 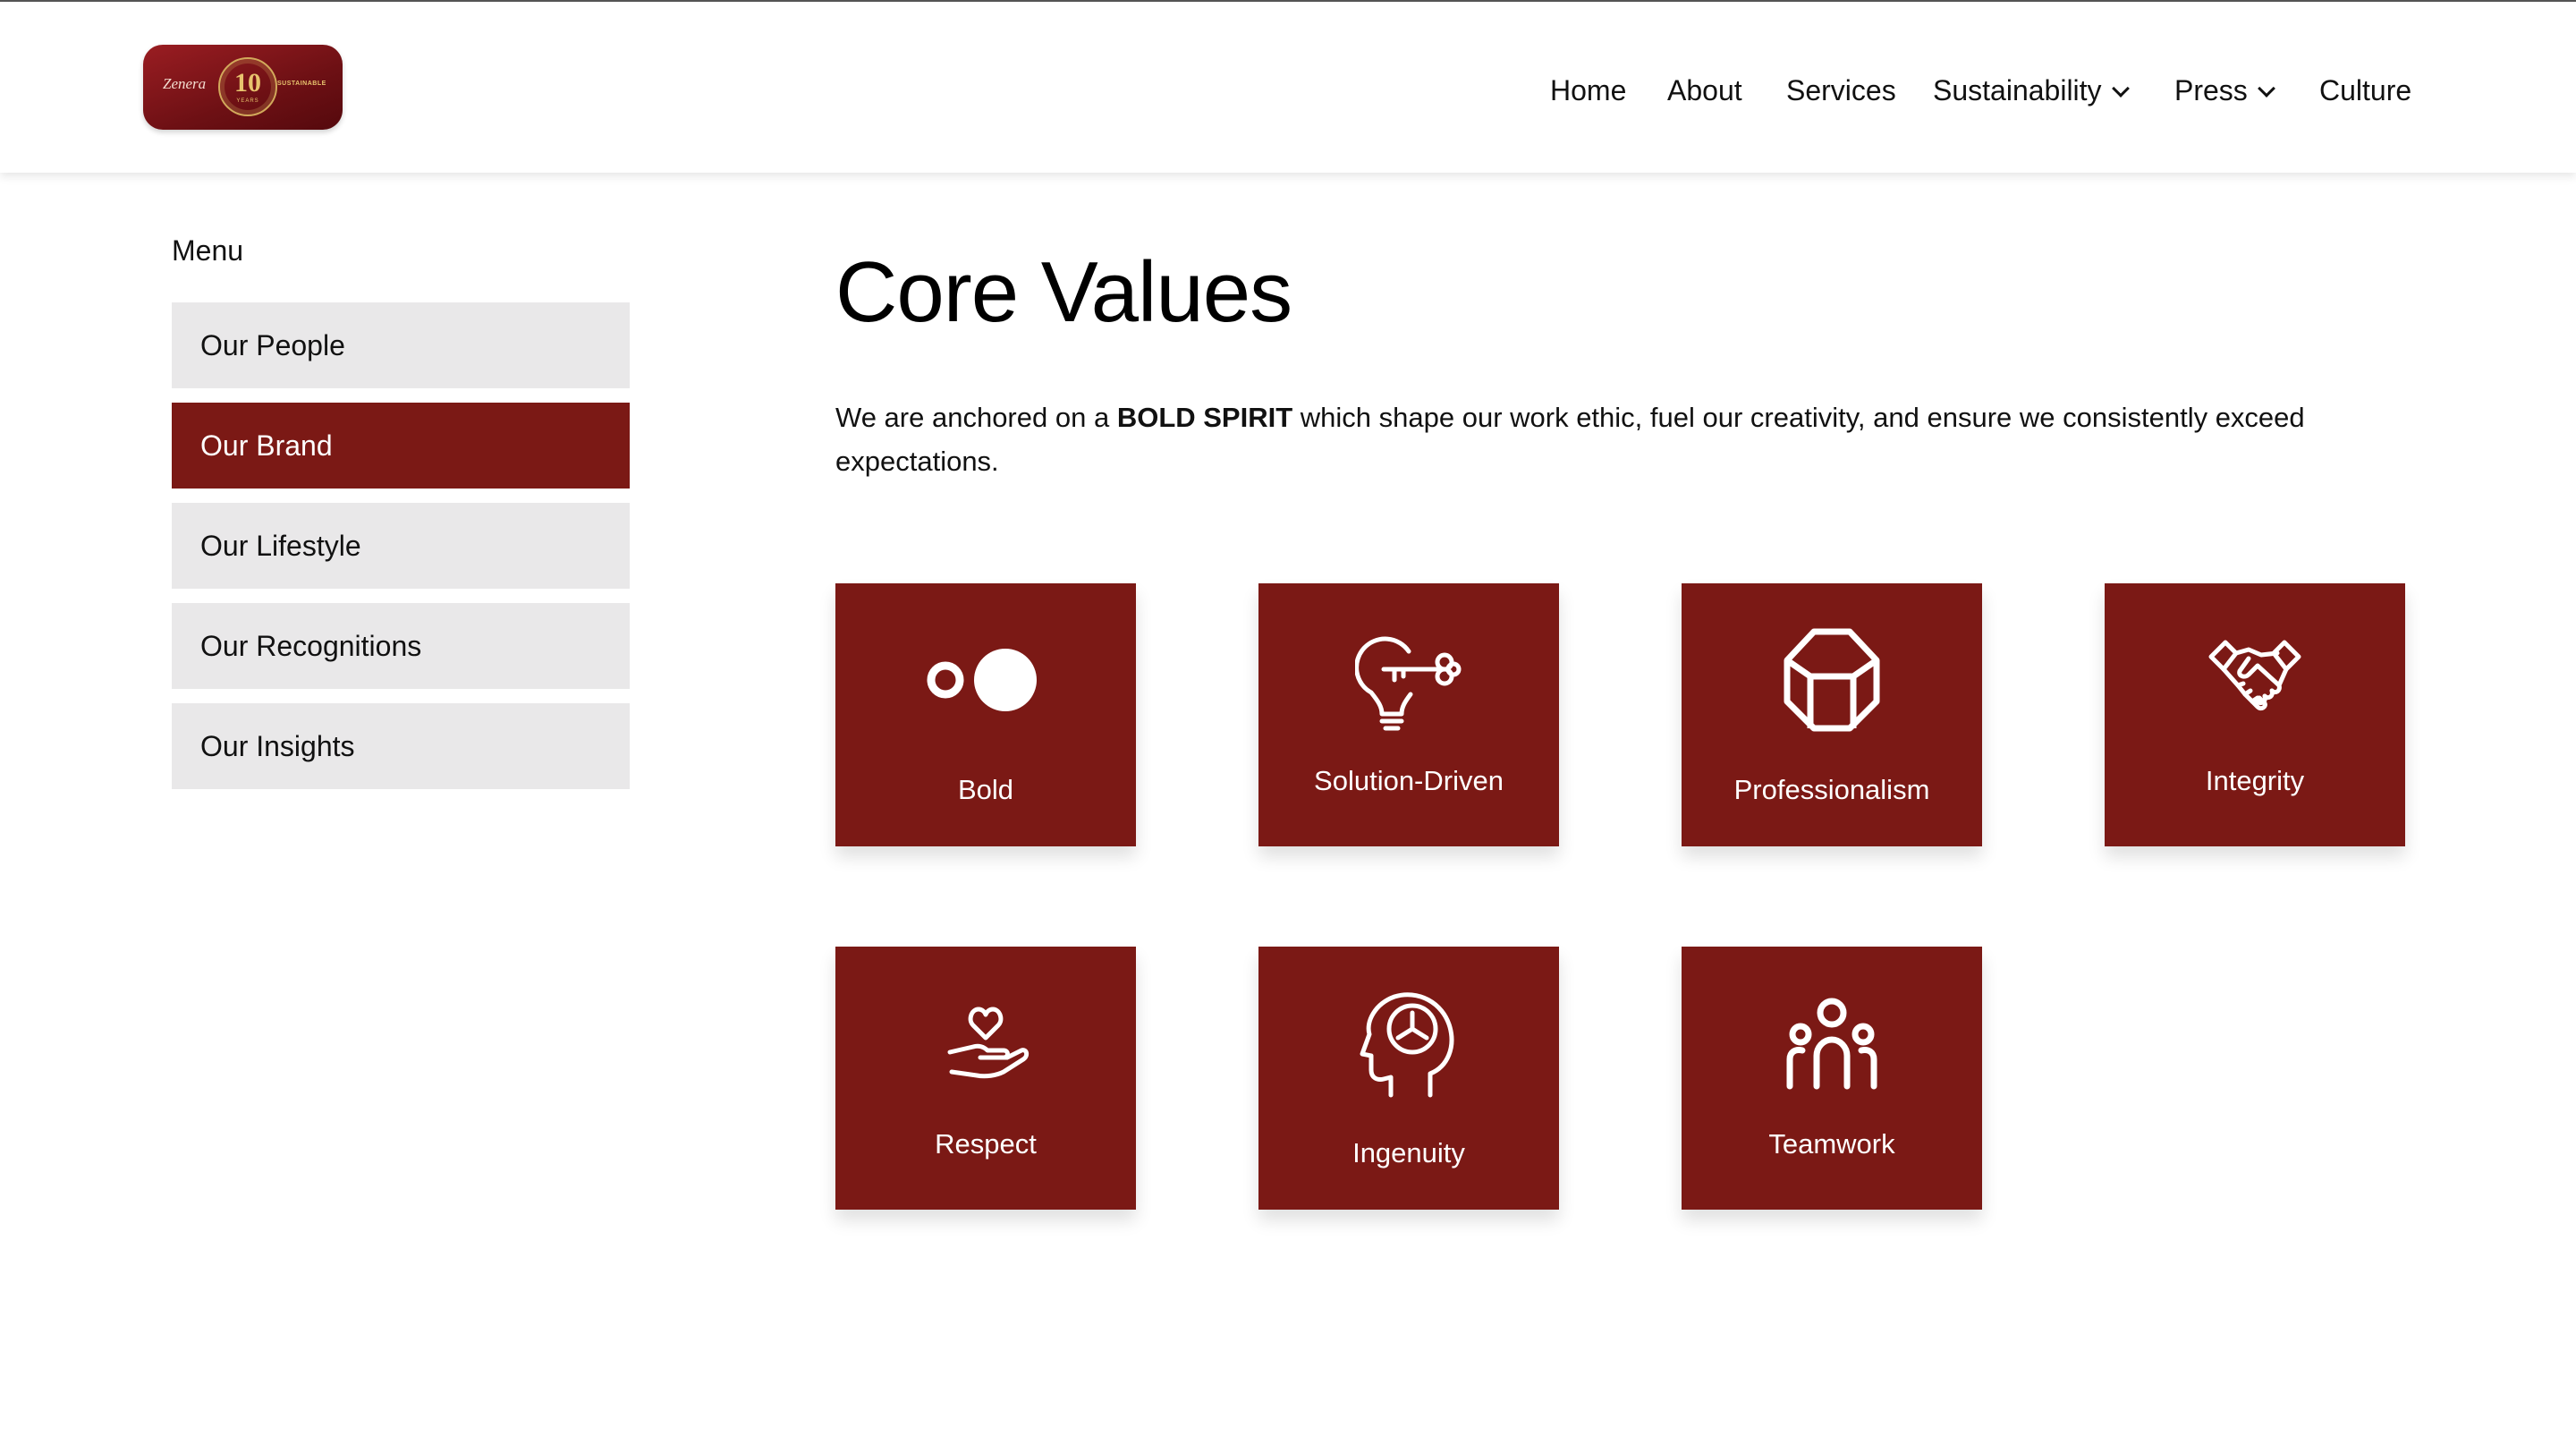 What do you see at coordinates (401, 446) in the screenshot?
I see `sidebar-item-our-brand: Our Brand` at bounding box center [401, 446].